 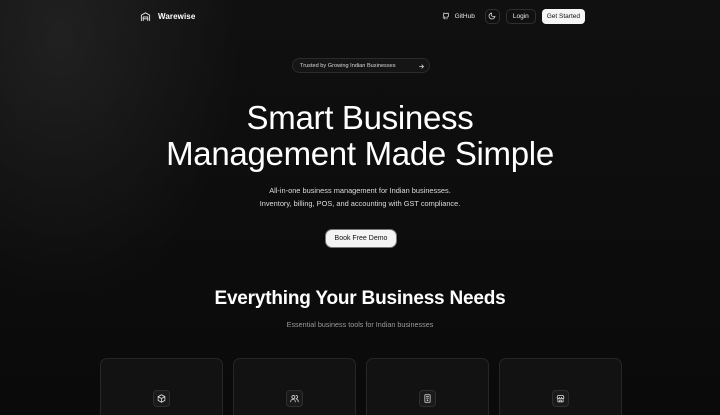 I want to click on hero-title-line-1: Smart Business, so click(x=360, y=117).